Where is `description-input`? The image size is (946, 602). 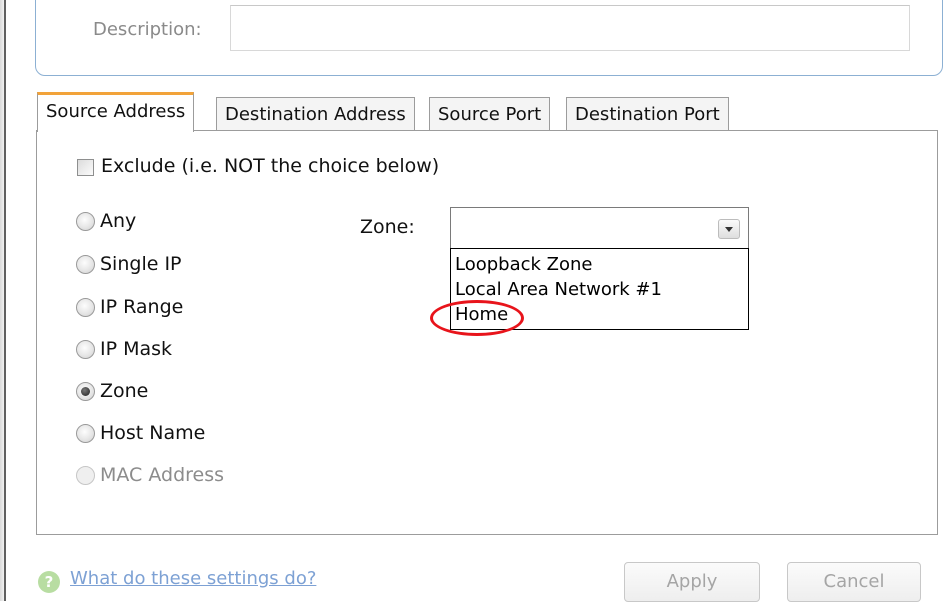
description-input is located at coordinates (570, 28).